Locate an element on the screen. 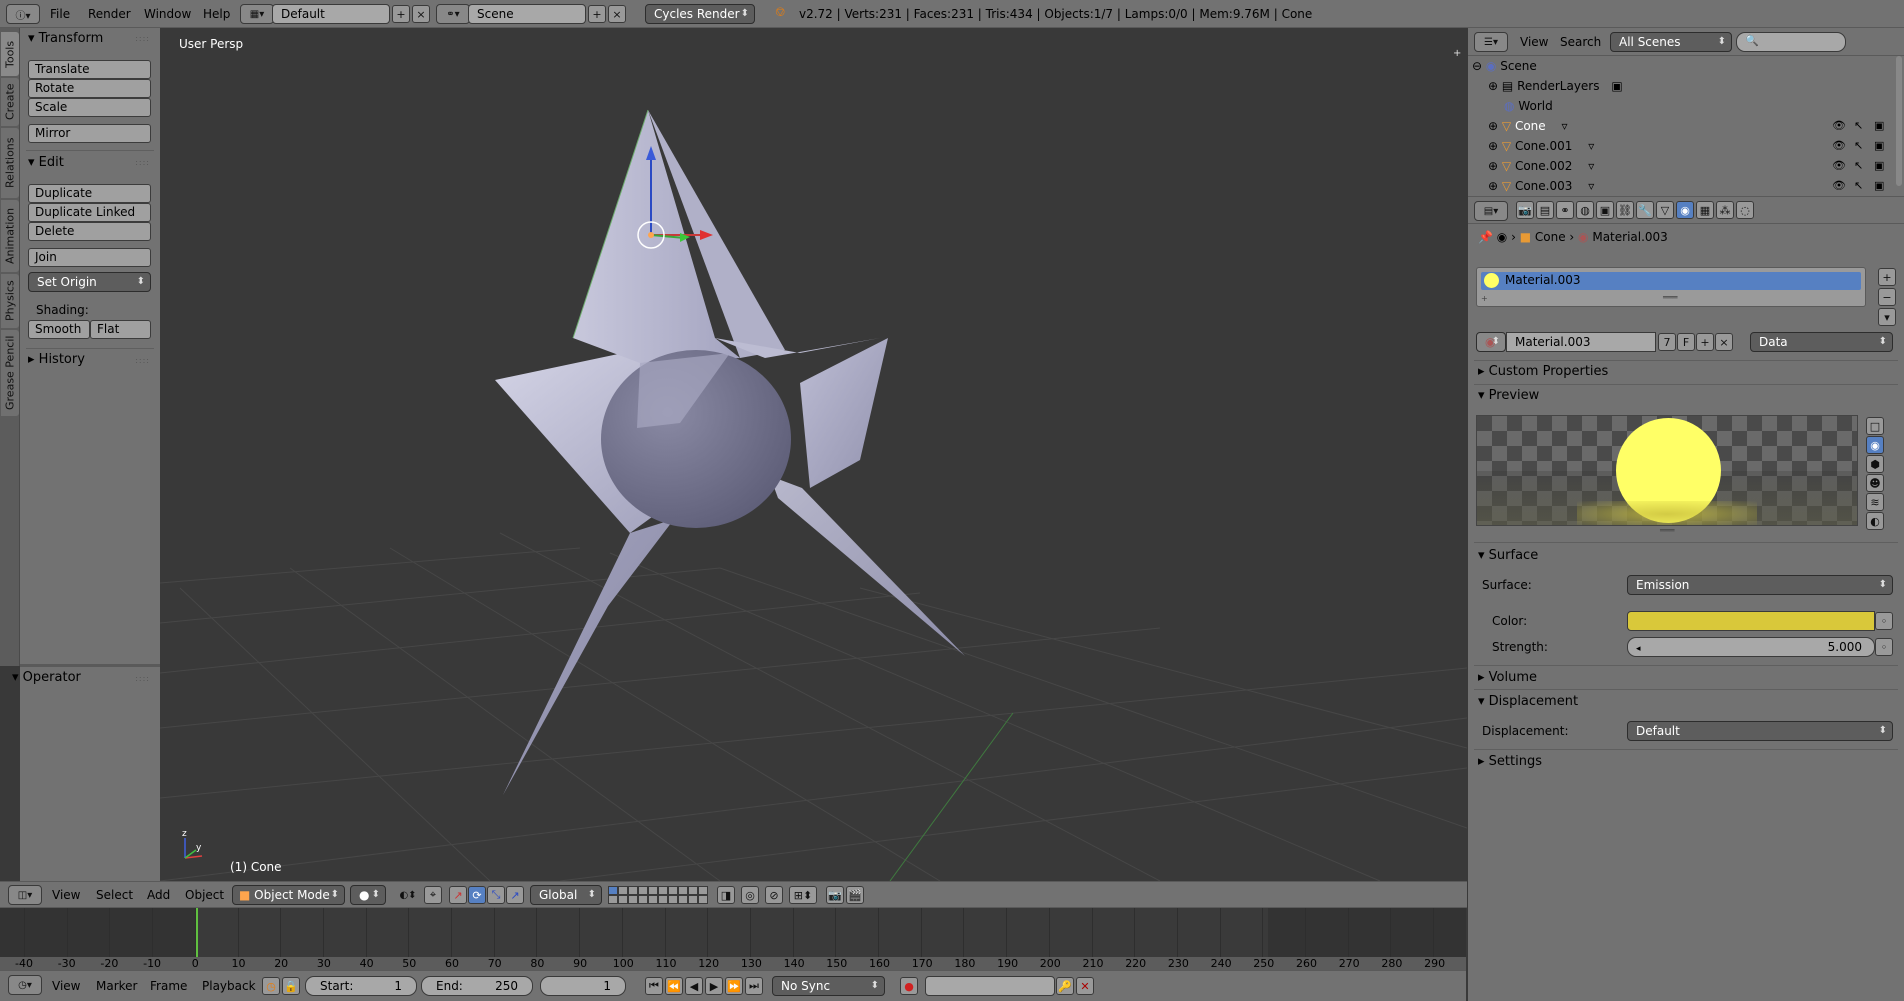 This screenshot has height=1001, width=1904. displacement-dropdown: Default is located at coordinates (1760, 731).